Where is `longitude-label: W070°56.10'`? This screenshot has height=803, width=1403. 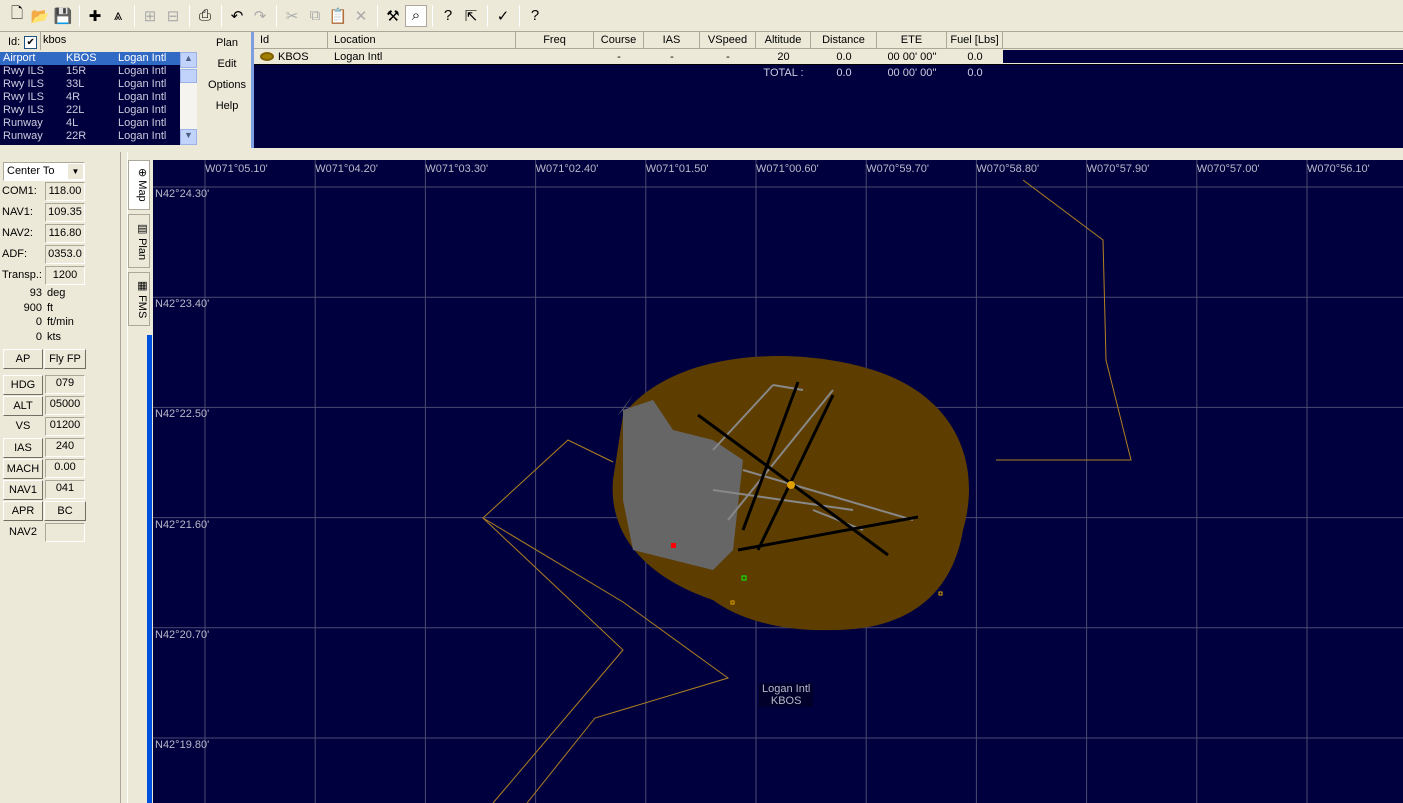 longitude-label: W070°56.10' is located at coordinates (1338, 169).